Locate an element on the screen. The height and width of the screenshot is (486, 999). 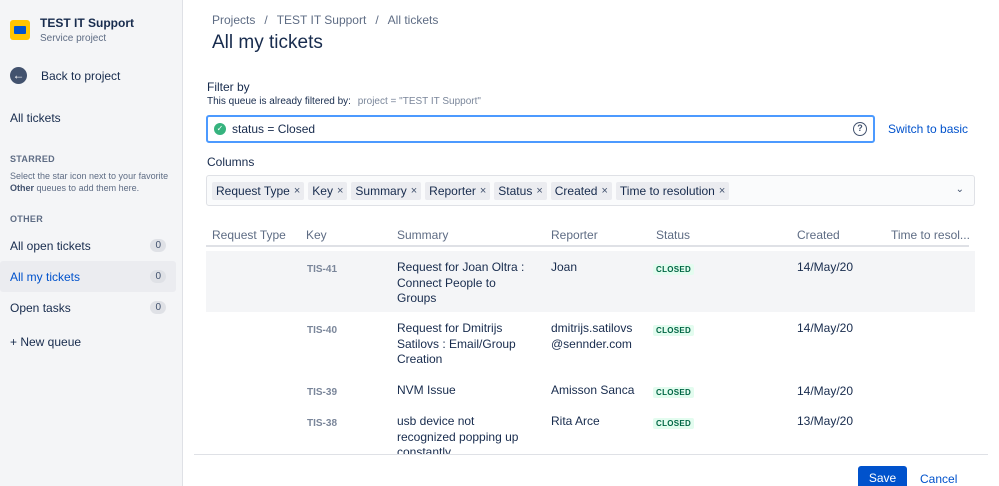
ticket-created: 13/May/20 is located at coordinates (825, 421).